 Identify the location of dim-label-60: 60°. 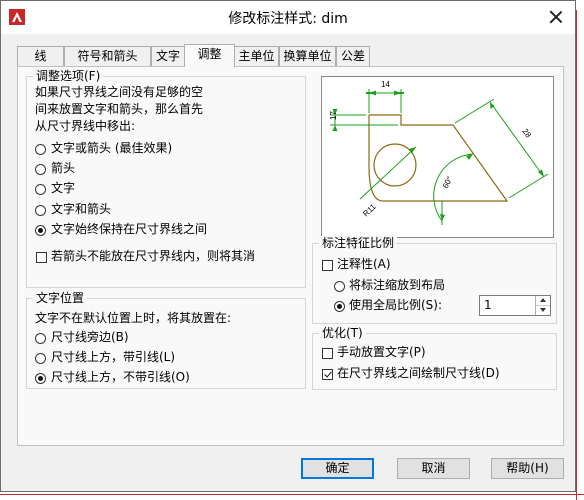
(448, 182).